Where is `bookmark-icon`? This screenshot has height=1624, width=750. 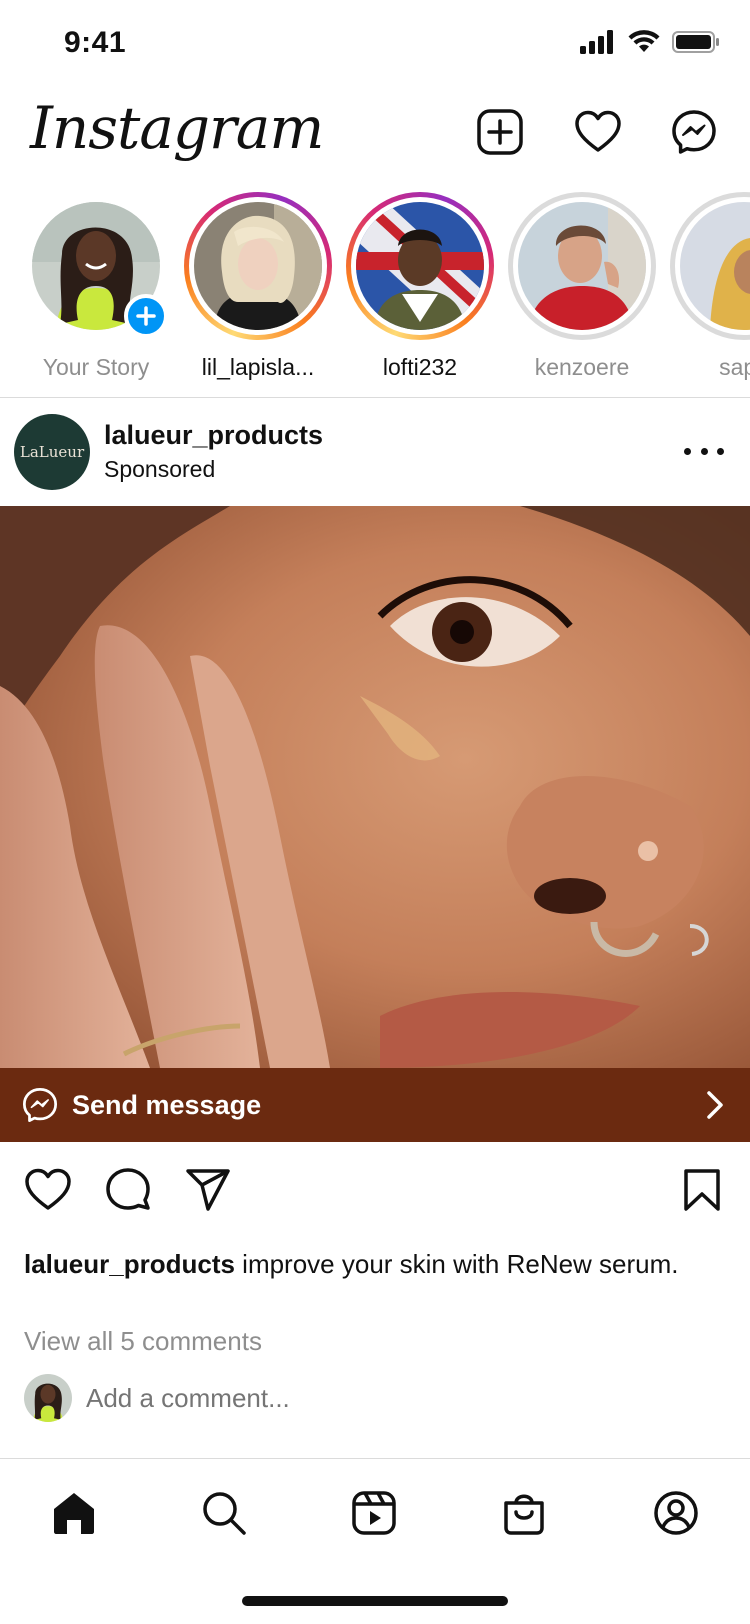
bookmark-icon is located at coordinates (702, 1190).